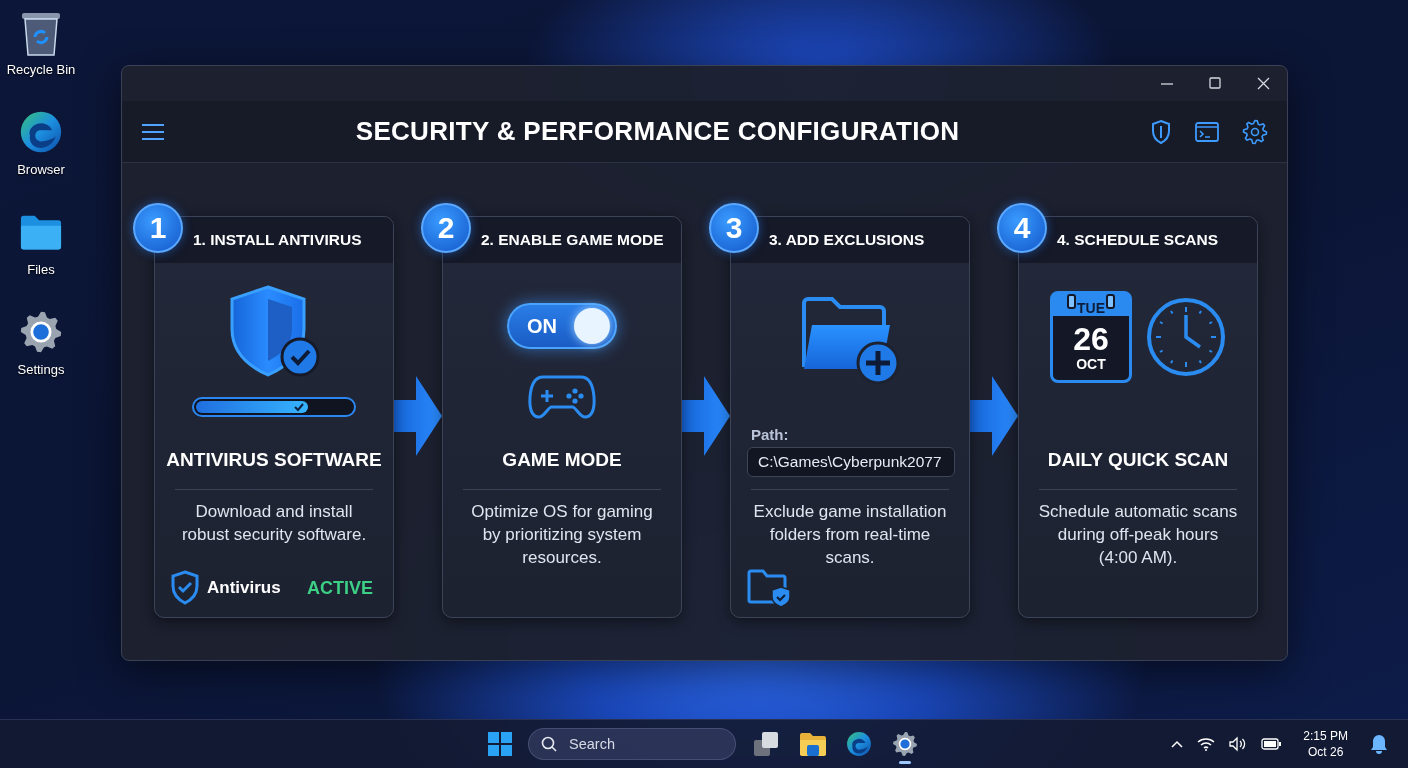 This screenshot has width=1408, height=768. What do you see at coordinates (549, 744) in the screenshot?
I see `search-icon` at bounding box center [549, 744].